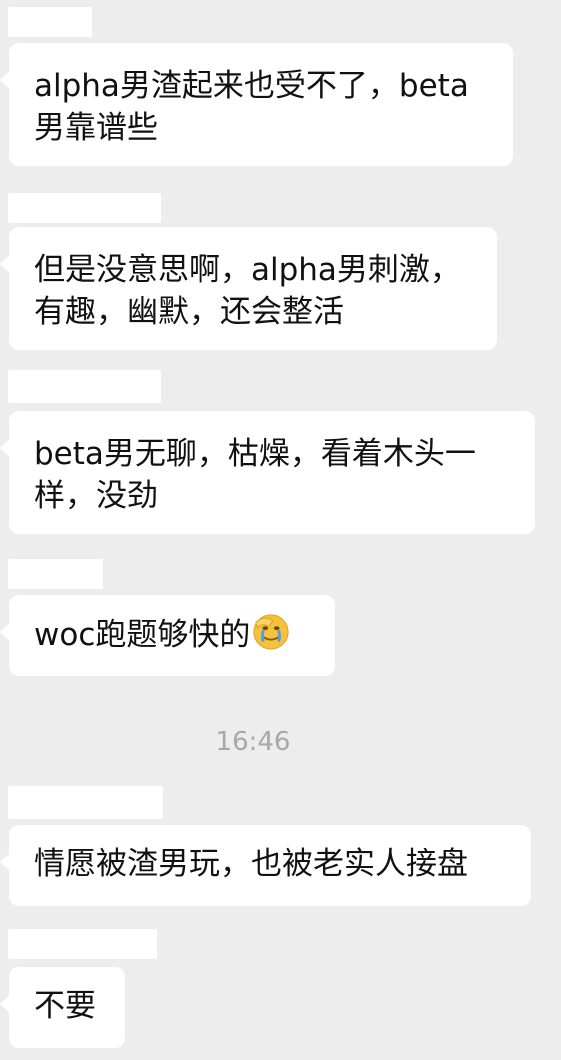  I want to click on facepalm-crying-emoji-icon, so click(271, 632).